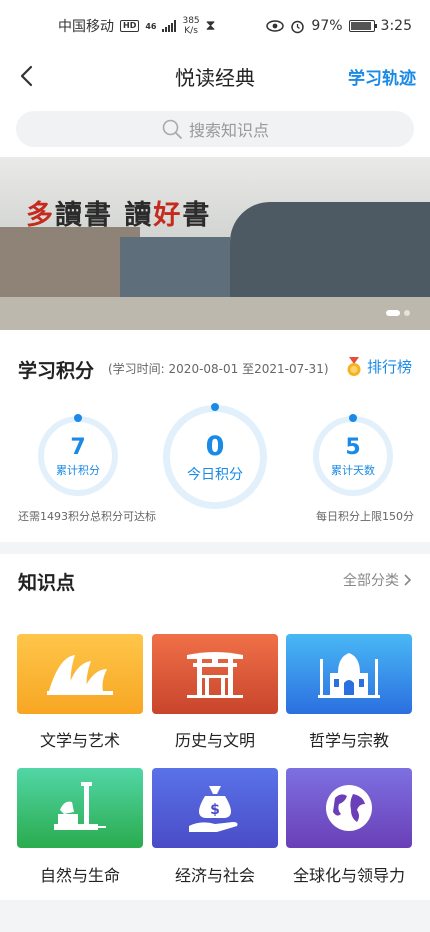  Describe the element at coordinates (47, 583) in the screenshot. I see `knowledge-title: 知识点` at that location.